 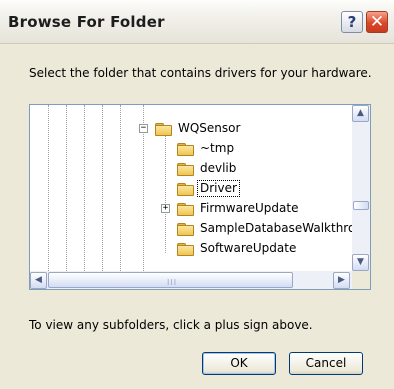 I want to click on expand-icon: +, so click(x=165, y=208).